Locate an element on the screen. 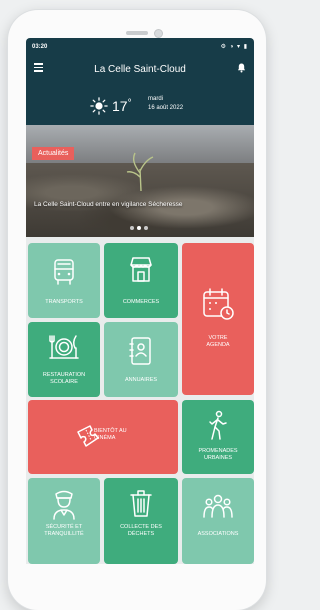 Image resolution: width=320 pixels, height=610 pixels. tile-label: VOTRE AGENDA is located at coordinates (218, 341).